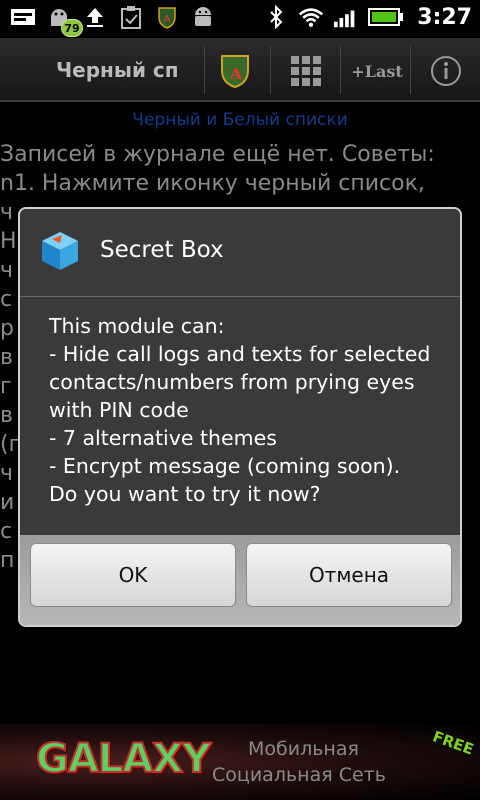 This screenshot has width=480, height=800. I want to click on hint-line: n1. Нажмите иконку черный список,, so click(212, 183).